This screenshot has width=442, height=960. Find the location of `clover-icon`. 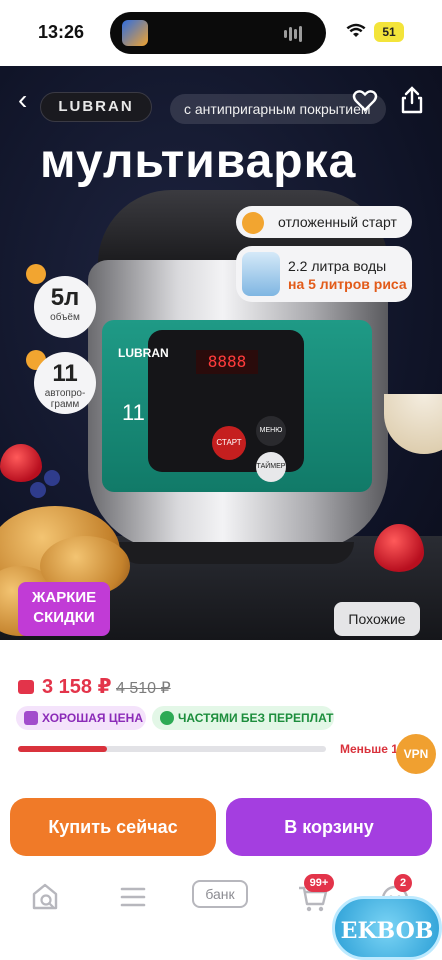

clover-icon is located at coordinates (167, 718).